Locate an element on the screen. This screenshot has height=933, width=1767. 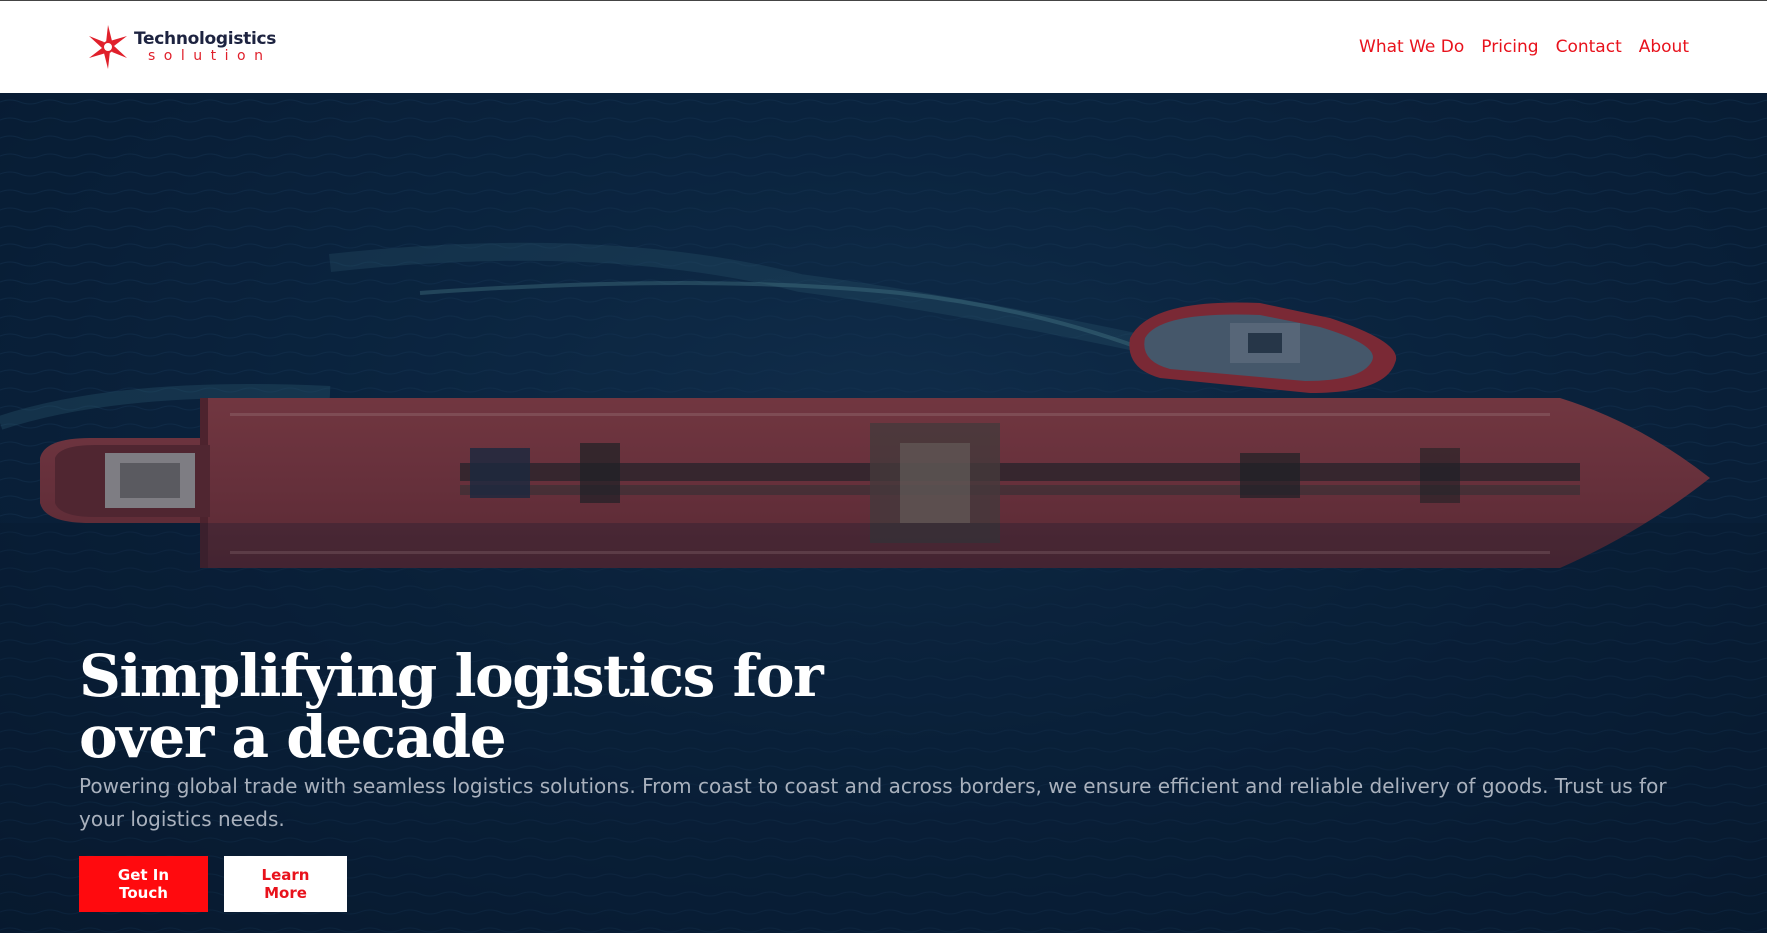
nav-contact: Contact is located at coordinates (1589, 47).